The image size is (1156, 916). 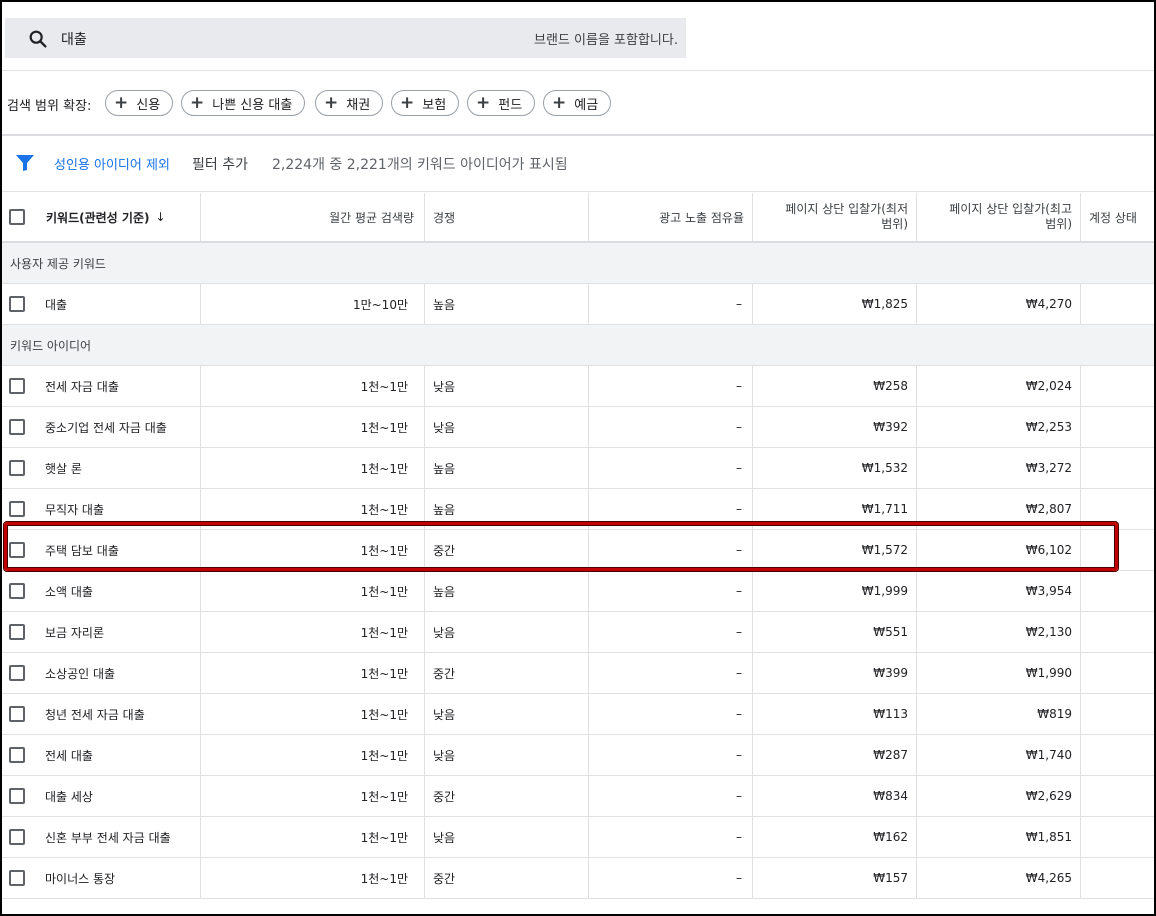 I want to click on keyword-cell-text: 무직자 대출, so click(x=75, y=509).